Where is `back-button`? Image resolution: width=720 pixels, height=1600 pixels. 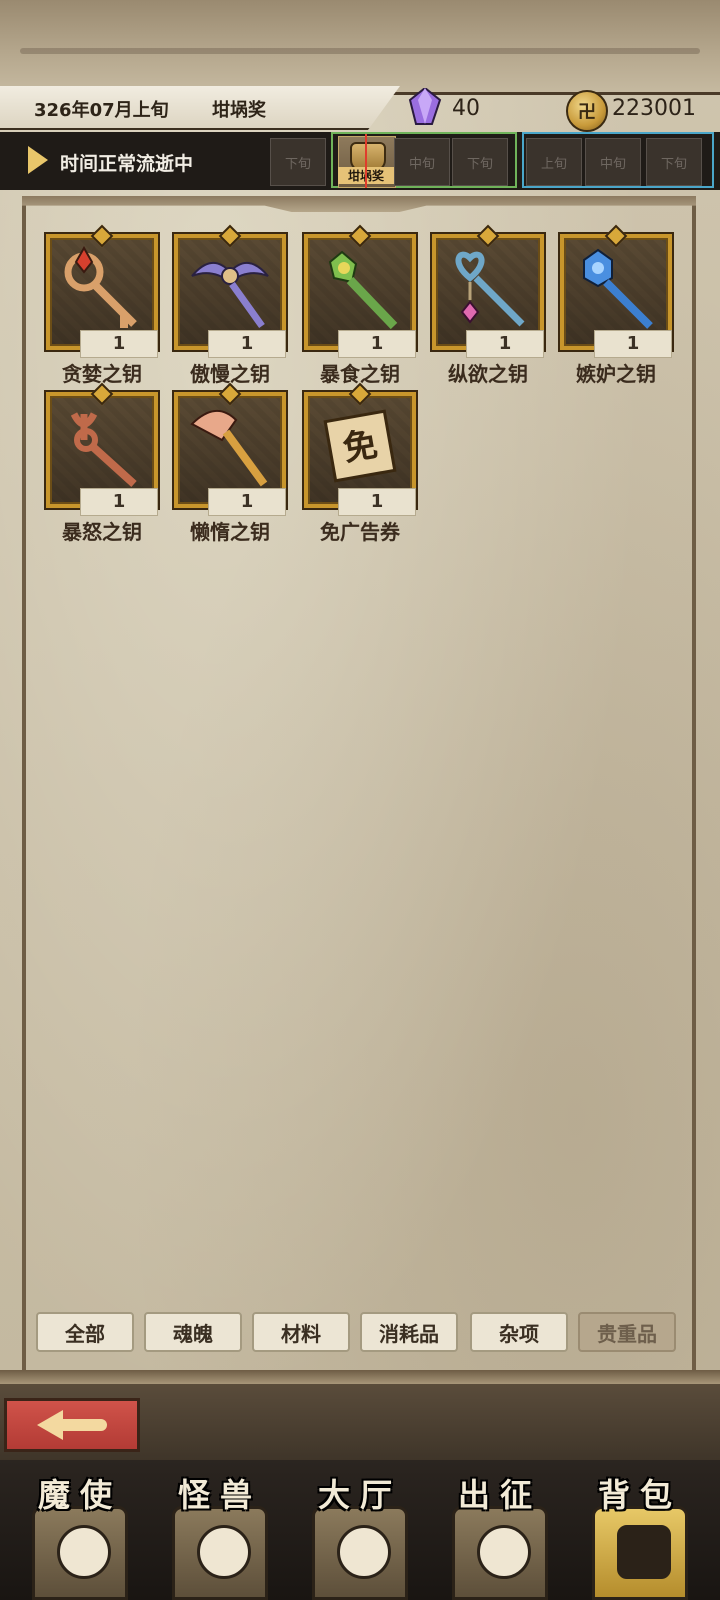 back-button is located at coordinates (72, 1425).